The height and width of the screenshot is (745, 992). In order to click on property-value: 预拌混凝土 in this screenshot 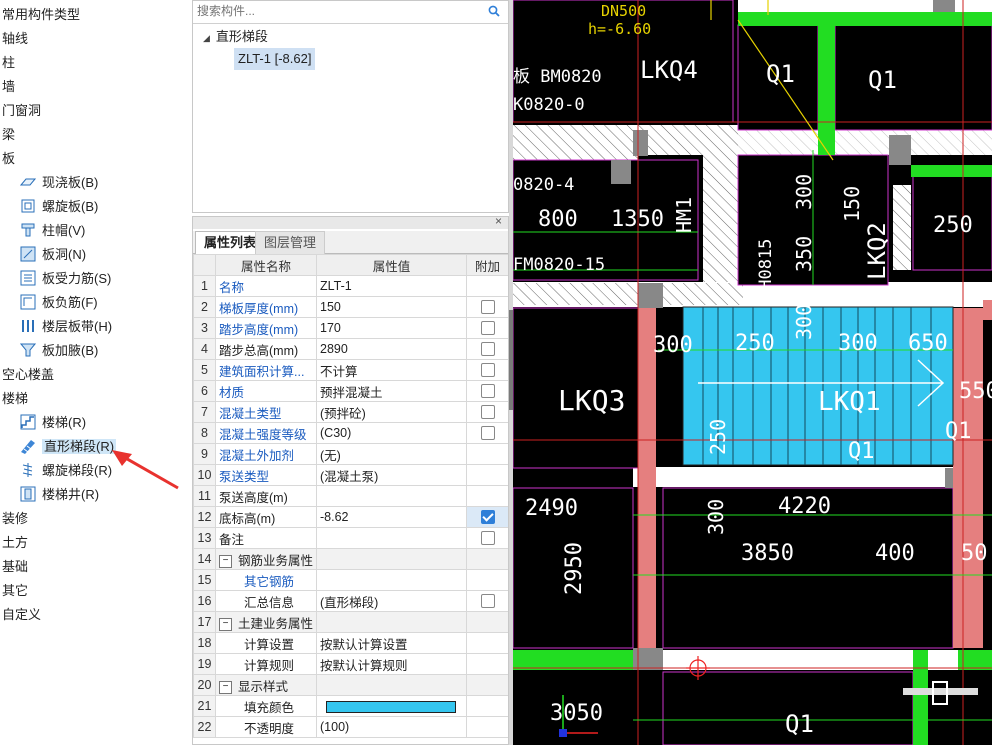, I will do `click(351, 393)`.